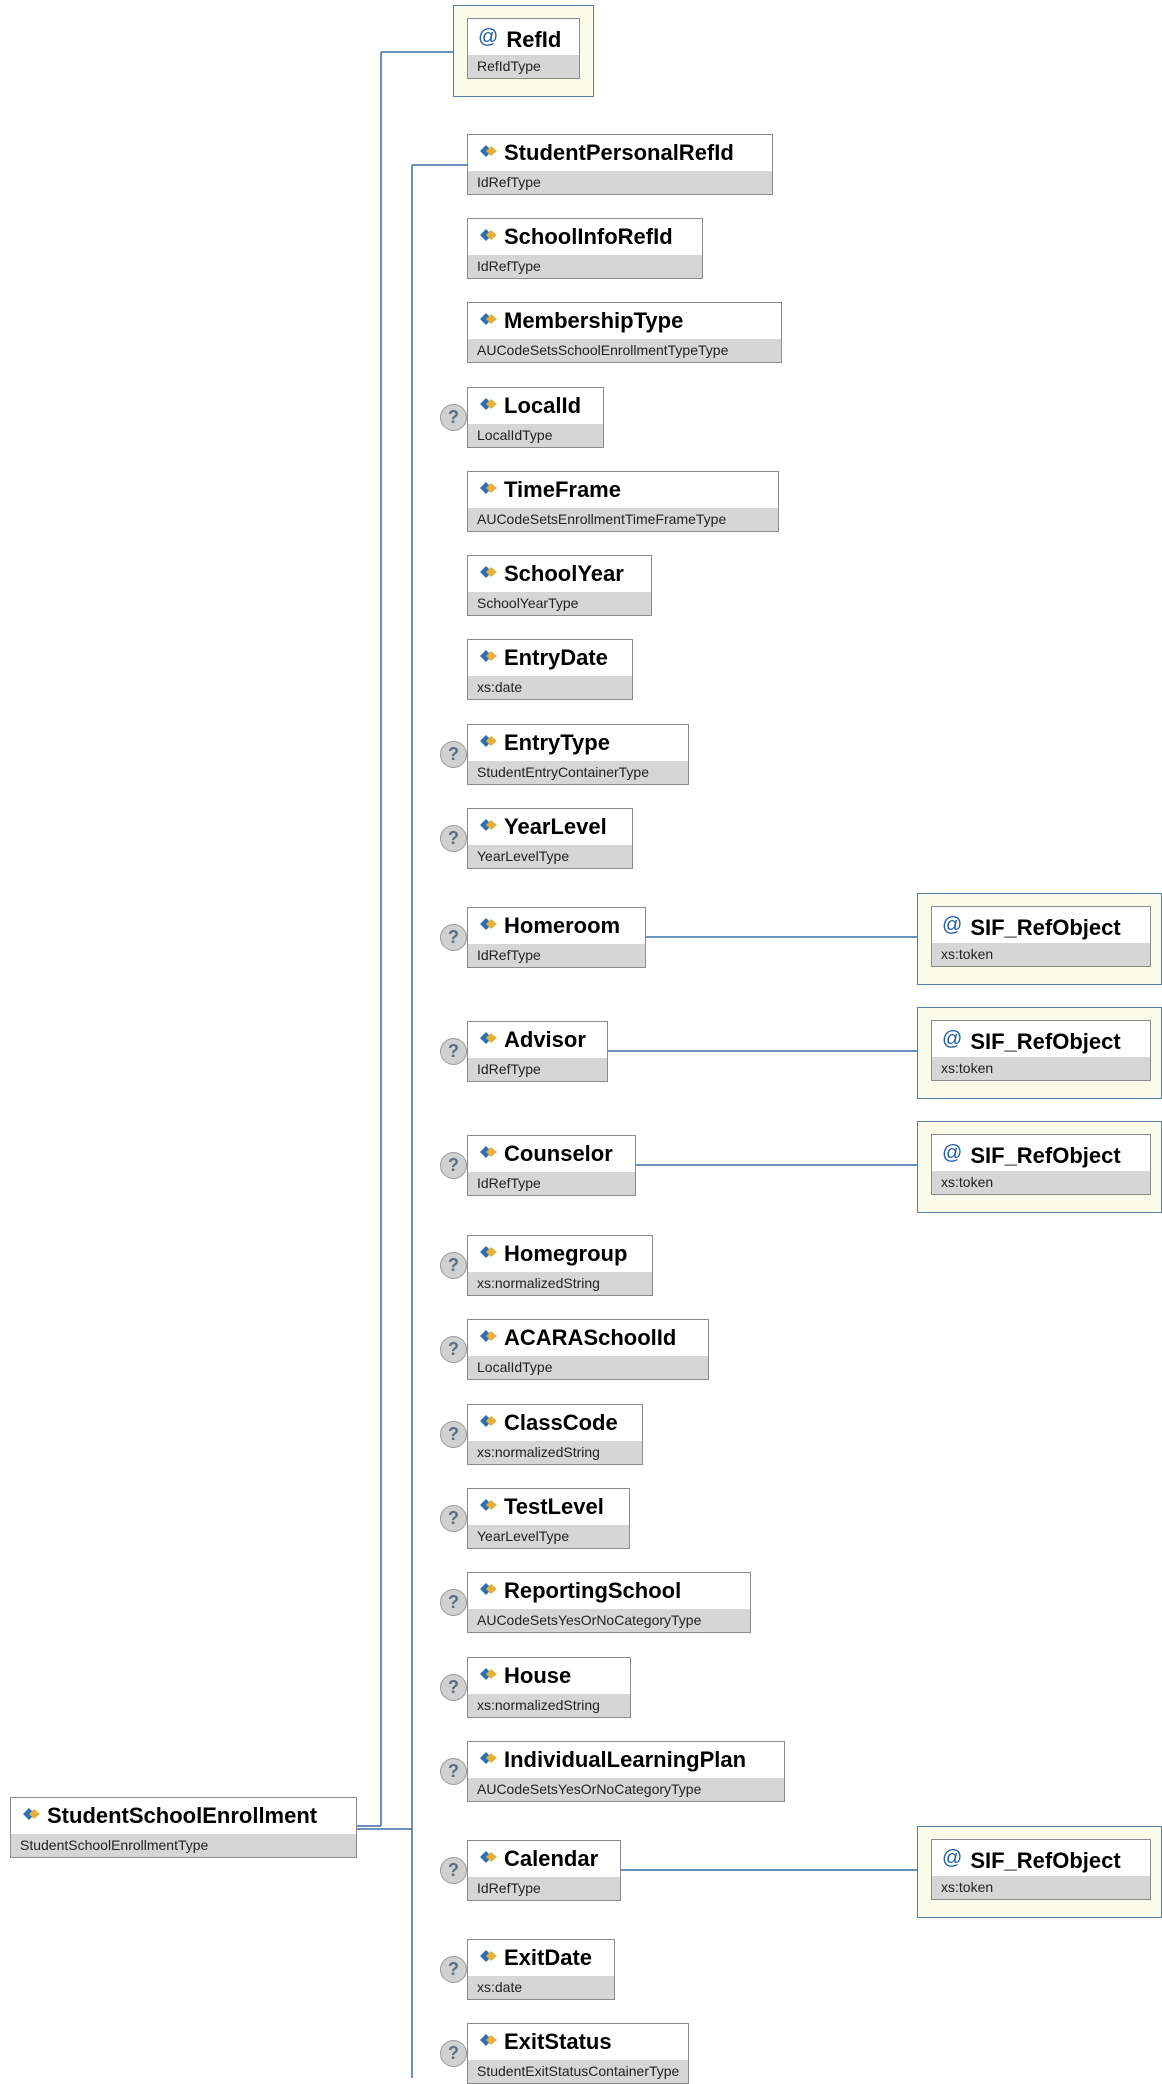 This screenshot has height=2084, width=1162. I want to click on element-name: EntryType, so click(557, 742).